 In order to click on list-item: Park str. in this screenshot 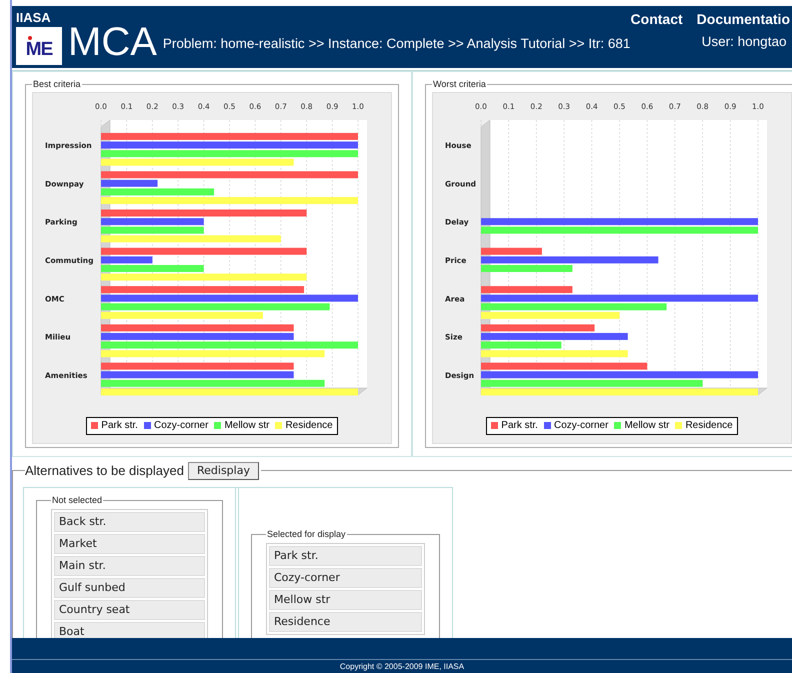, I will do `click(345, 556)`.